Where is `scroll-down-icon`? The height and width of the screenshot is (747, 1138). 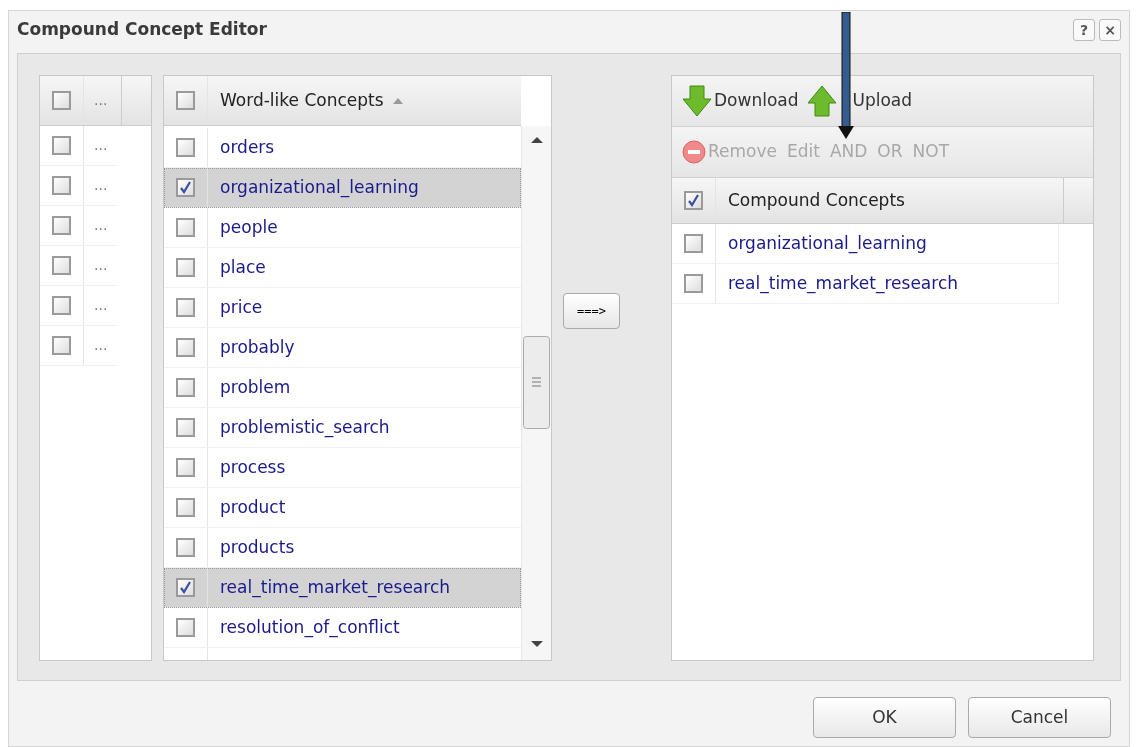
scroll-down-icon is located at coordinates (537, 644).